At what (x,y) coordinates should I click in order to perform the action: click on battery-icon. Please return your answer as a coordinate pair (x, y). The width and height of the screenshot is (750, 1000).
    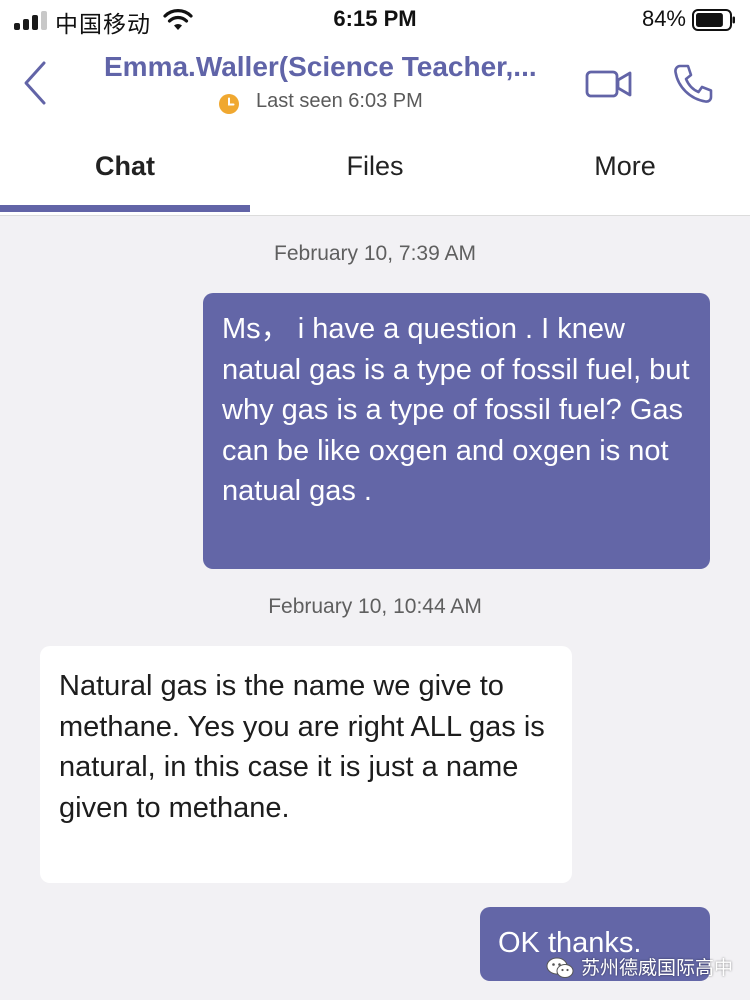
    Looking at the image, I should click on (713, 20).